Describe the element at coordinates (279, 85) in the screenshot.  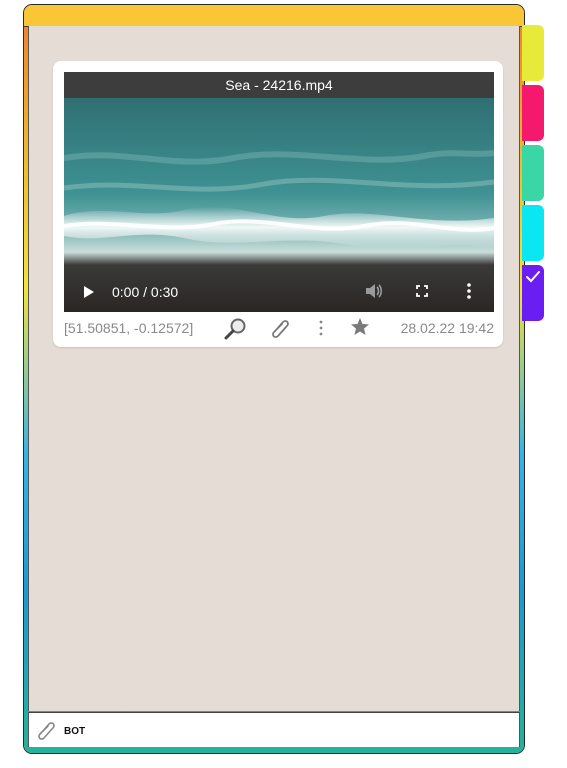
I see `video-title: Sea - 24216.mp4` at that location.